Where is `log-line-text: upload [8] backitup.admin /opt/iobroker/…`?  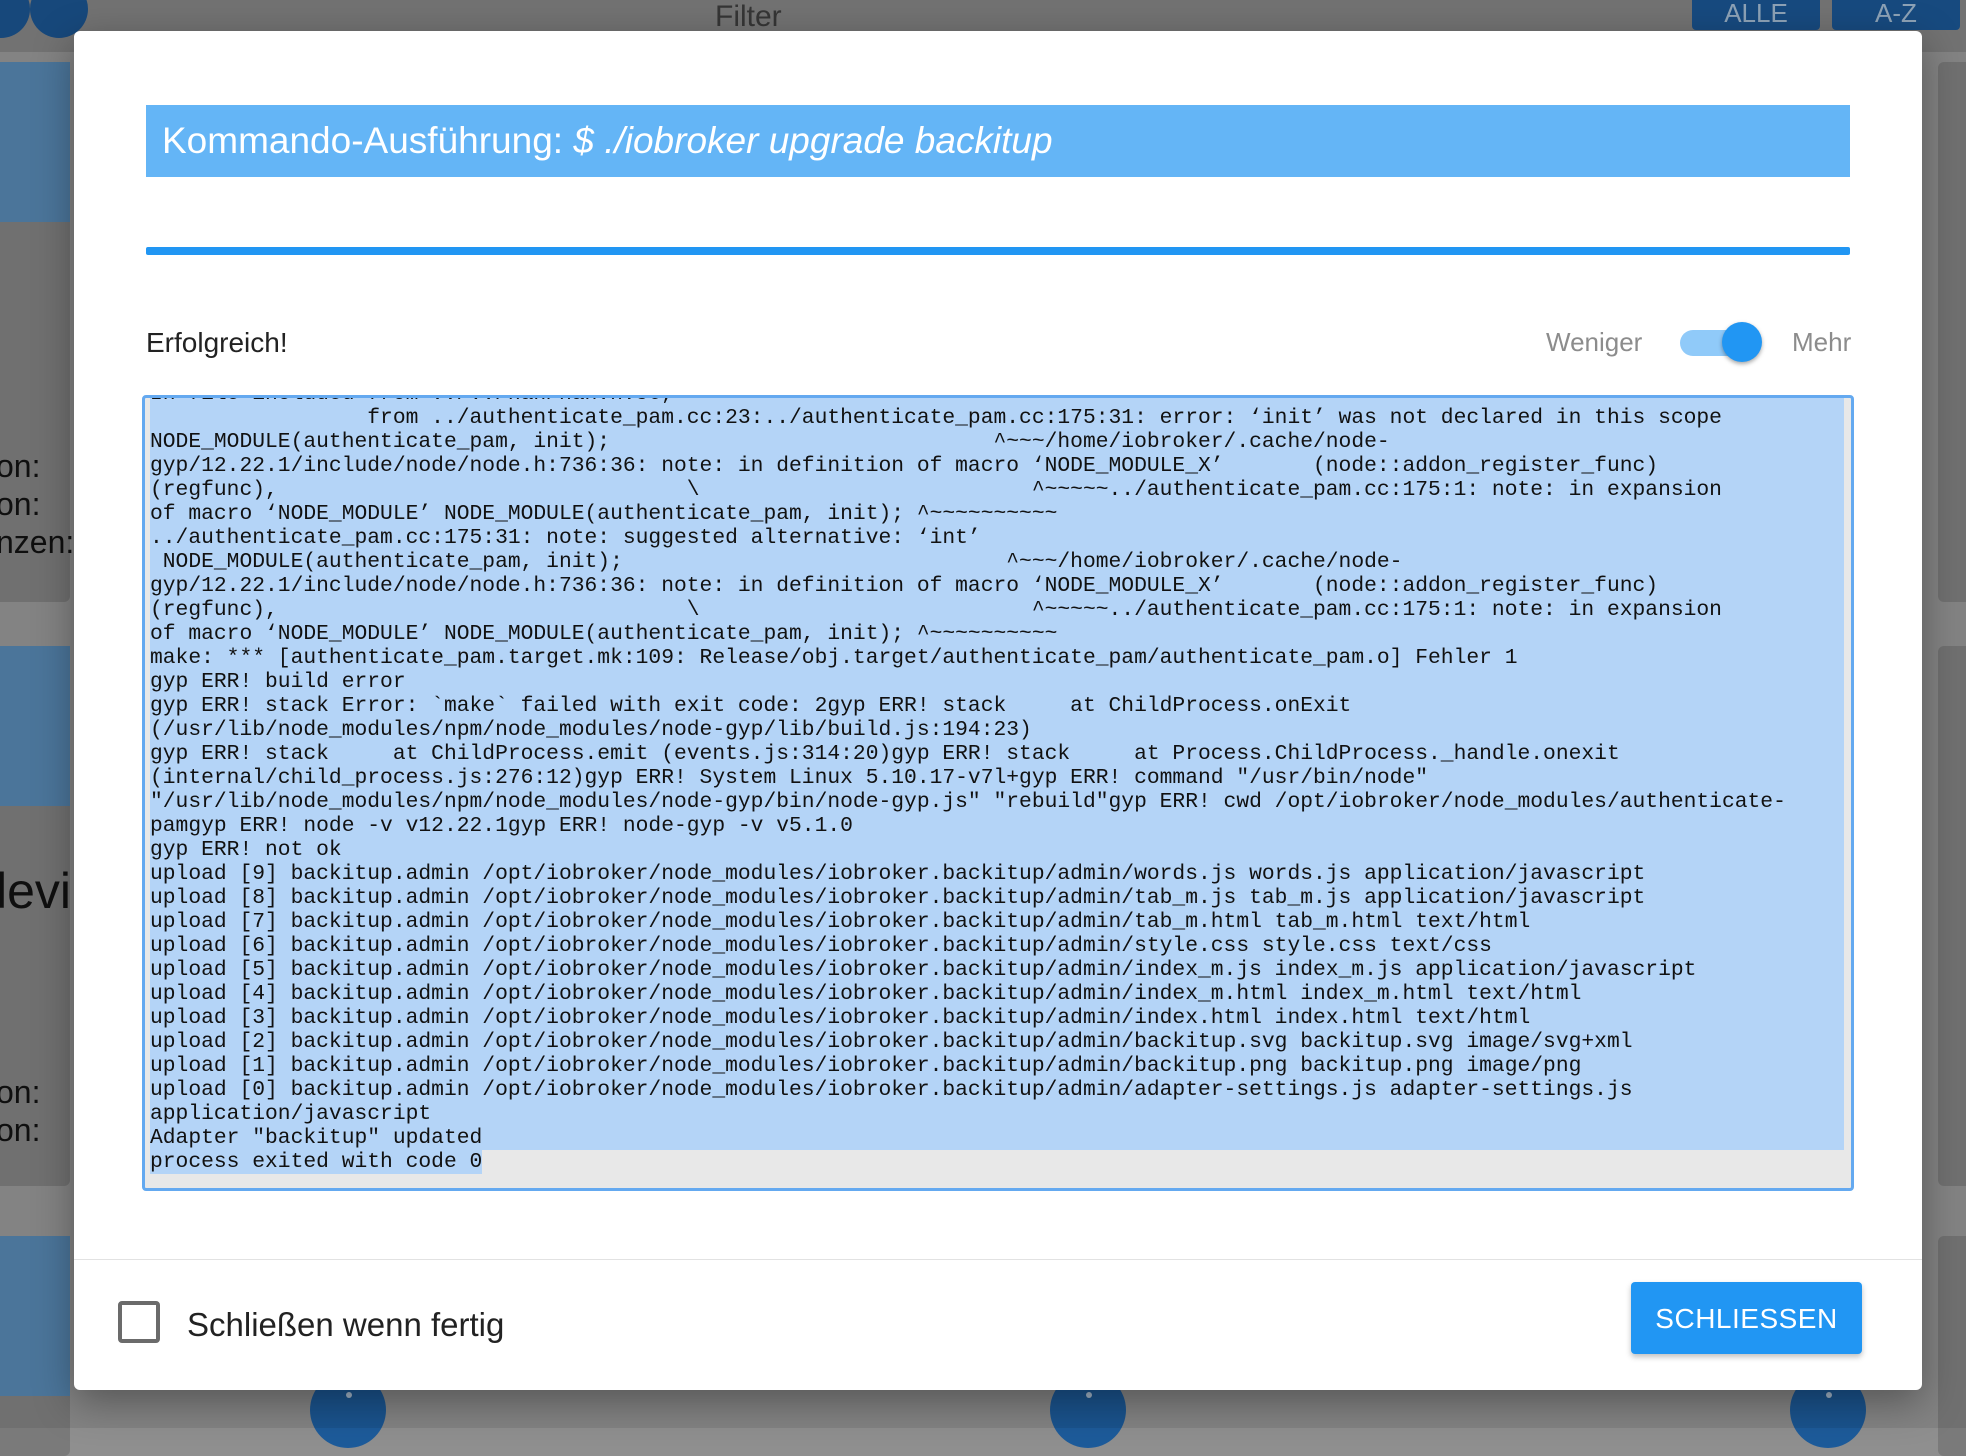
log-line-text: upload [8] backitup.admin /opt/iobroker/… is located at coordinates (898, 898).